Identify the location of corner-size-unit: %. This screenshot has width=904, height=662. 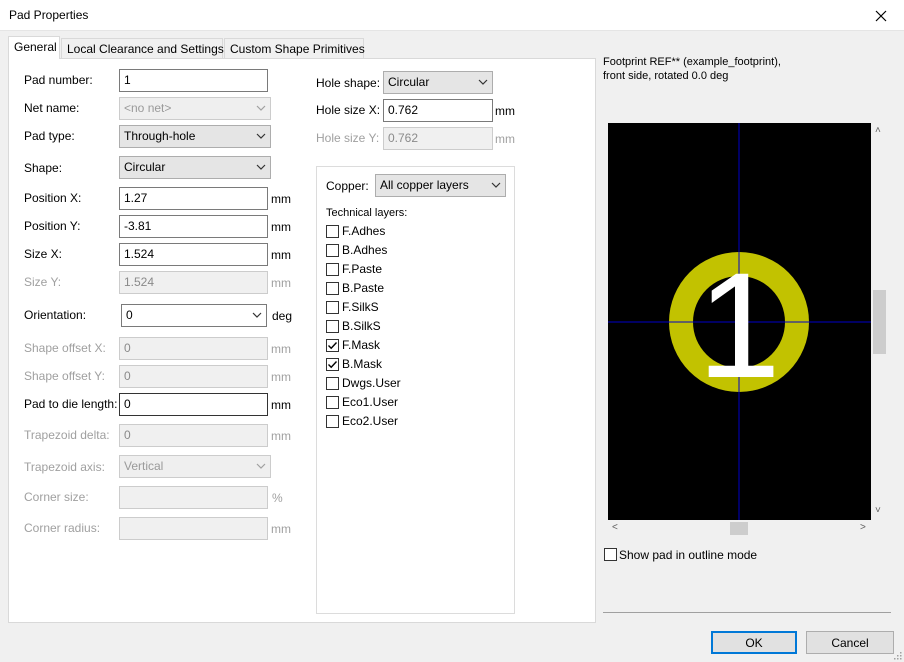
(277, 498).